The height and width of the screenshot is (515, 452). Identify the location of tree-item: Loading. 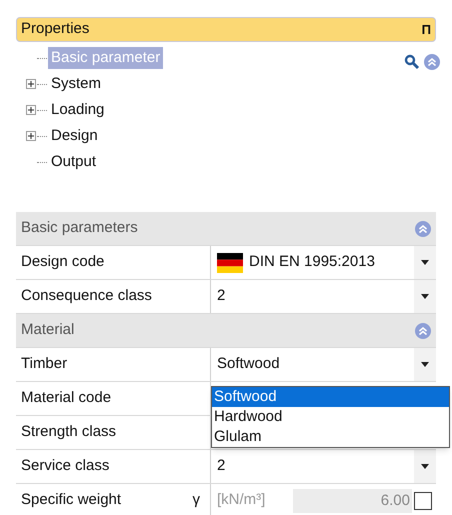
(78, 110).